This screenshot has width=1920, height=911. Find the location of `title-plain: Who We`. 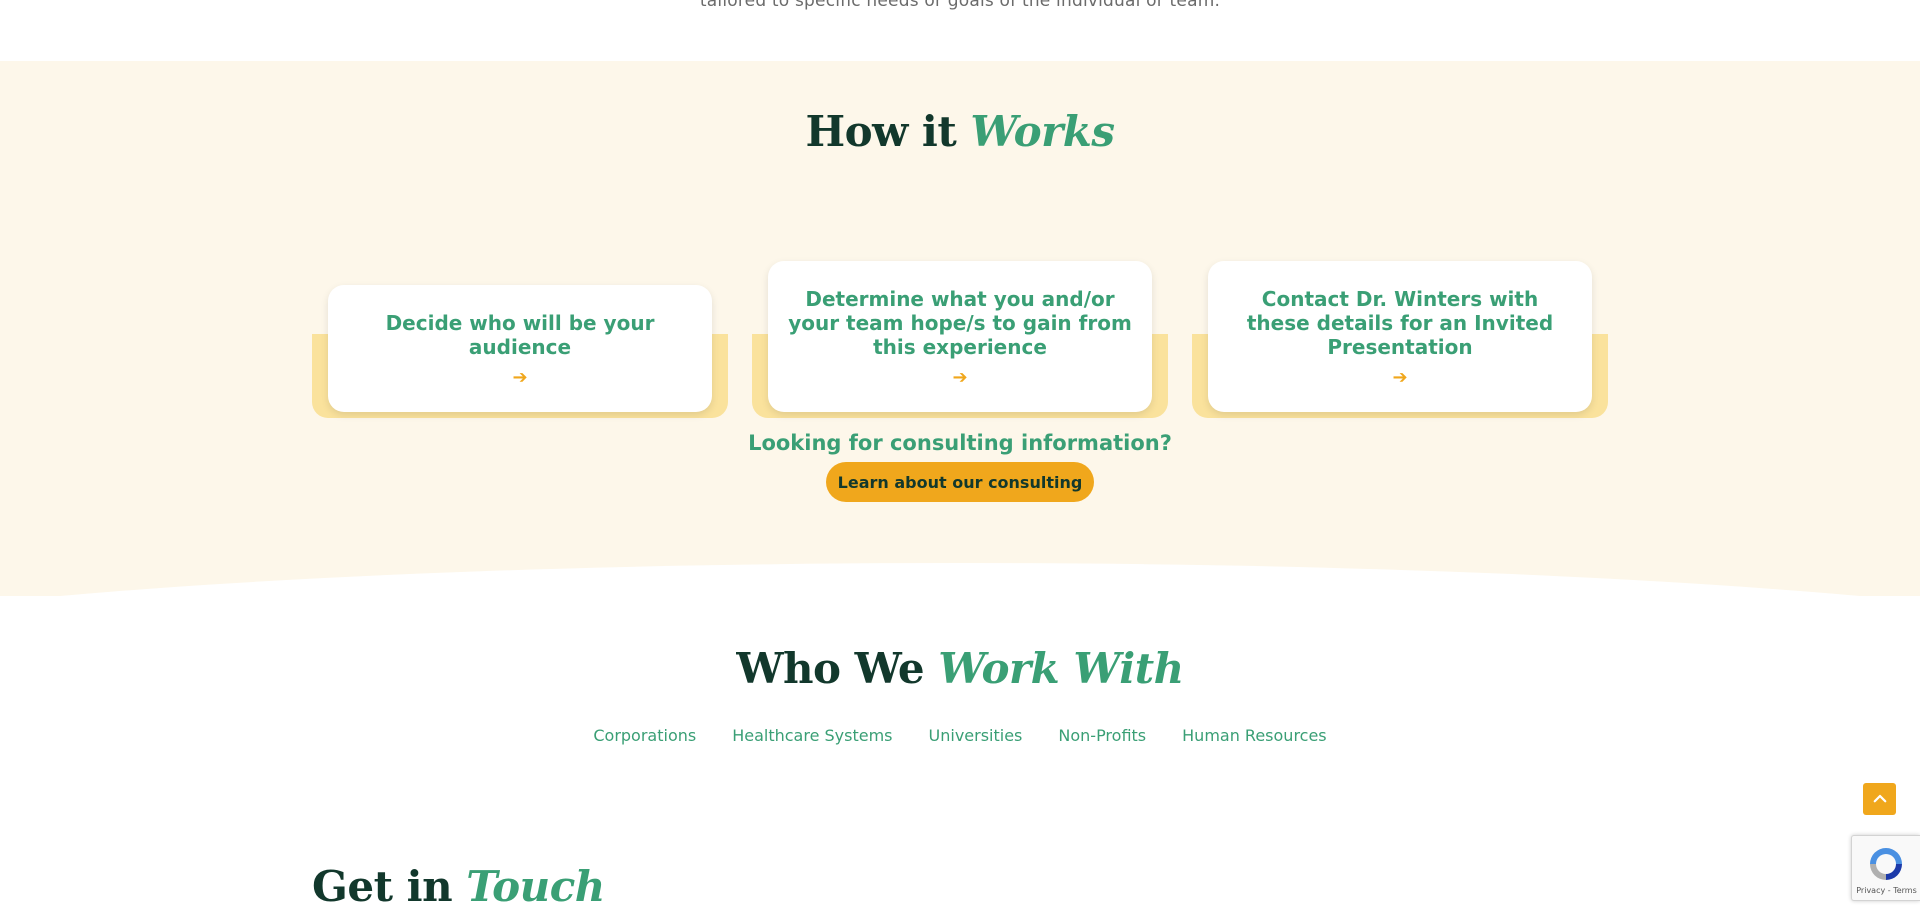

title-plain: Who We is located at coordinates (837, 668).